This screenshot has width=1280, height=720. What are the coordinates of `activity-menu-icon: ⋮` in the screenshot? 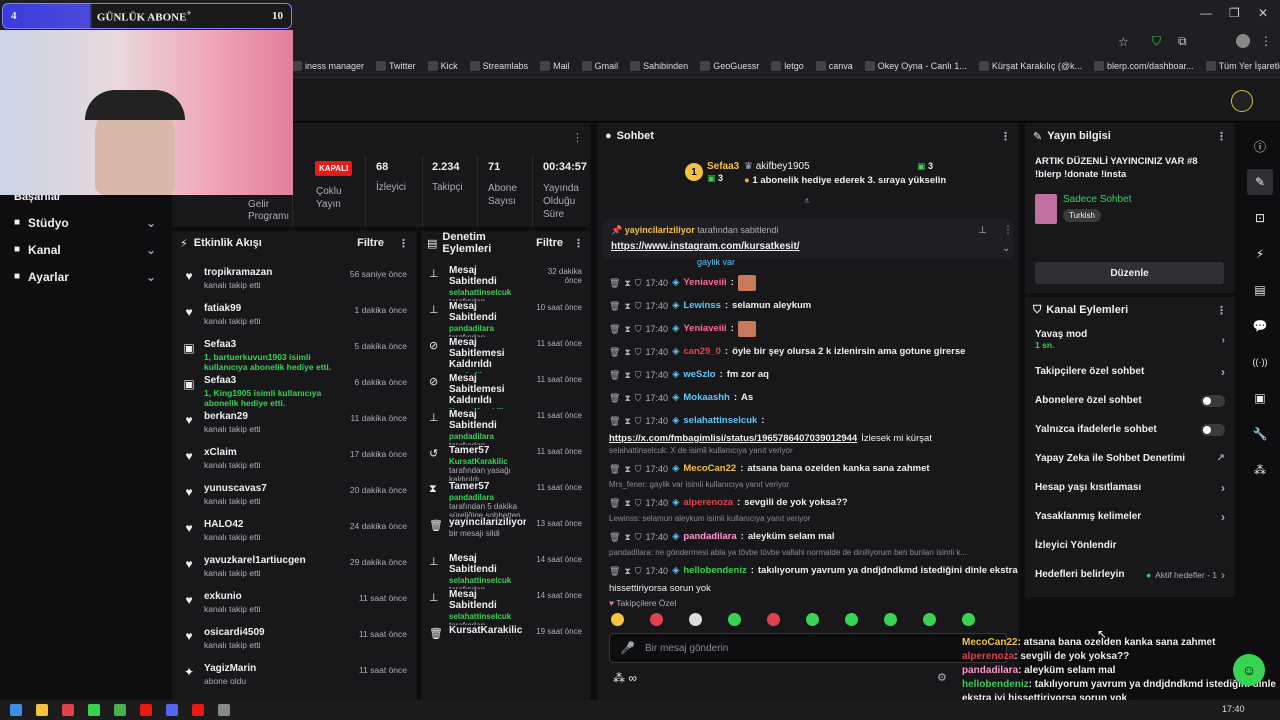 It's located at (403, 243).